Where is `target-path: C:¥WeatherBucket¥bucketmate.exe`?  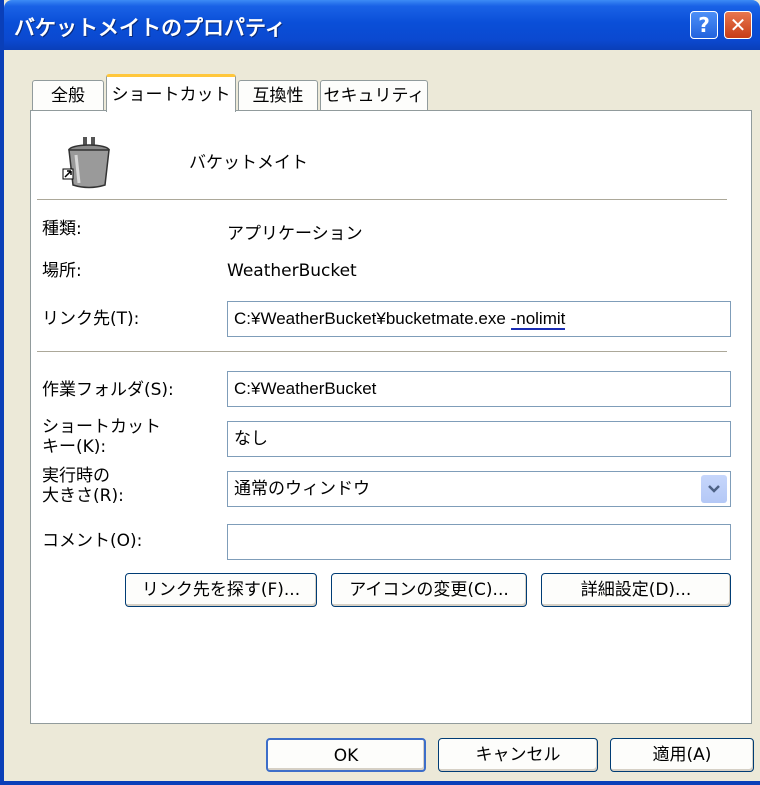 target-path: C:¥WeatherBucket¥bucketmate.exe is located at coordinates (370, 318).